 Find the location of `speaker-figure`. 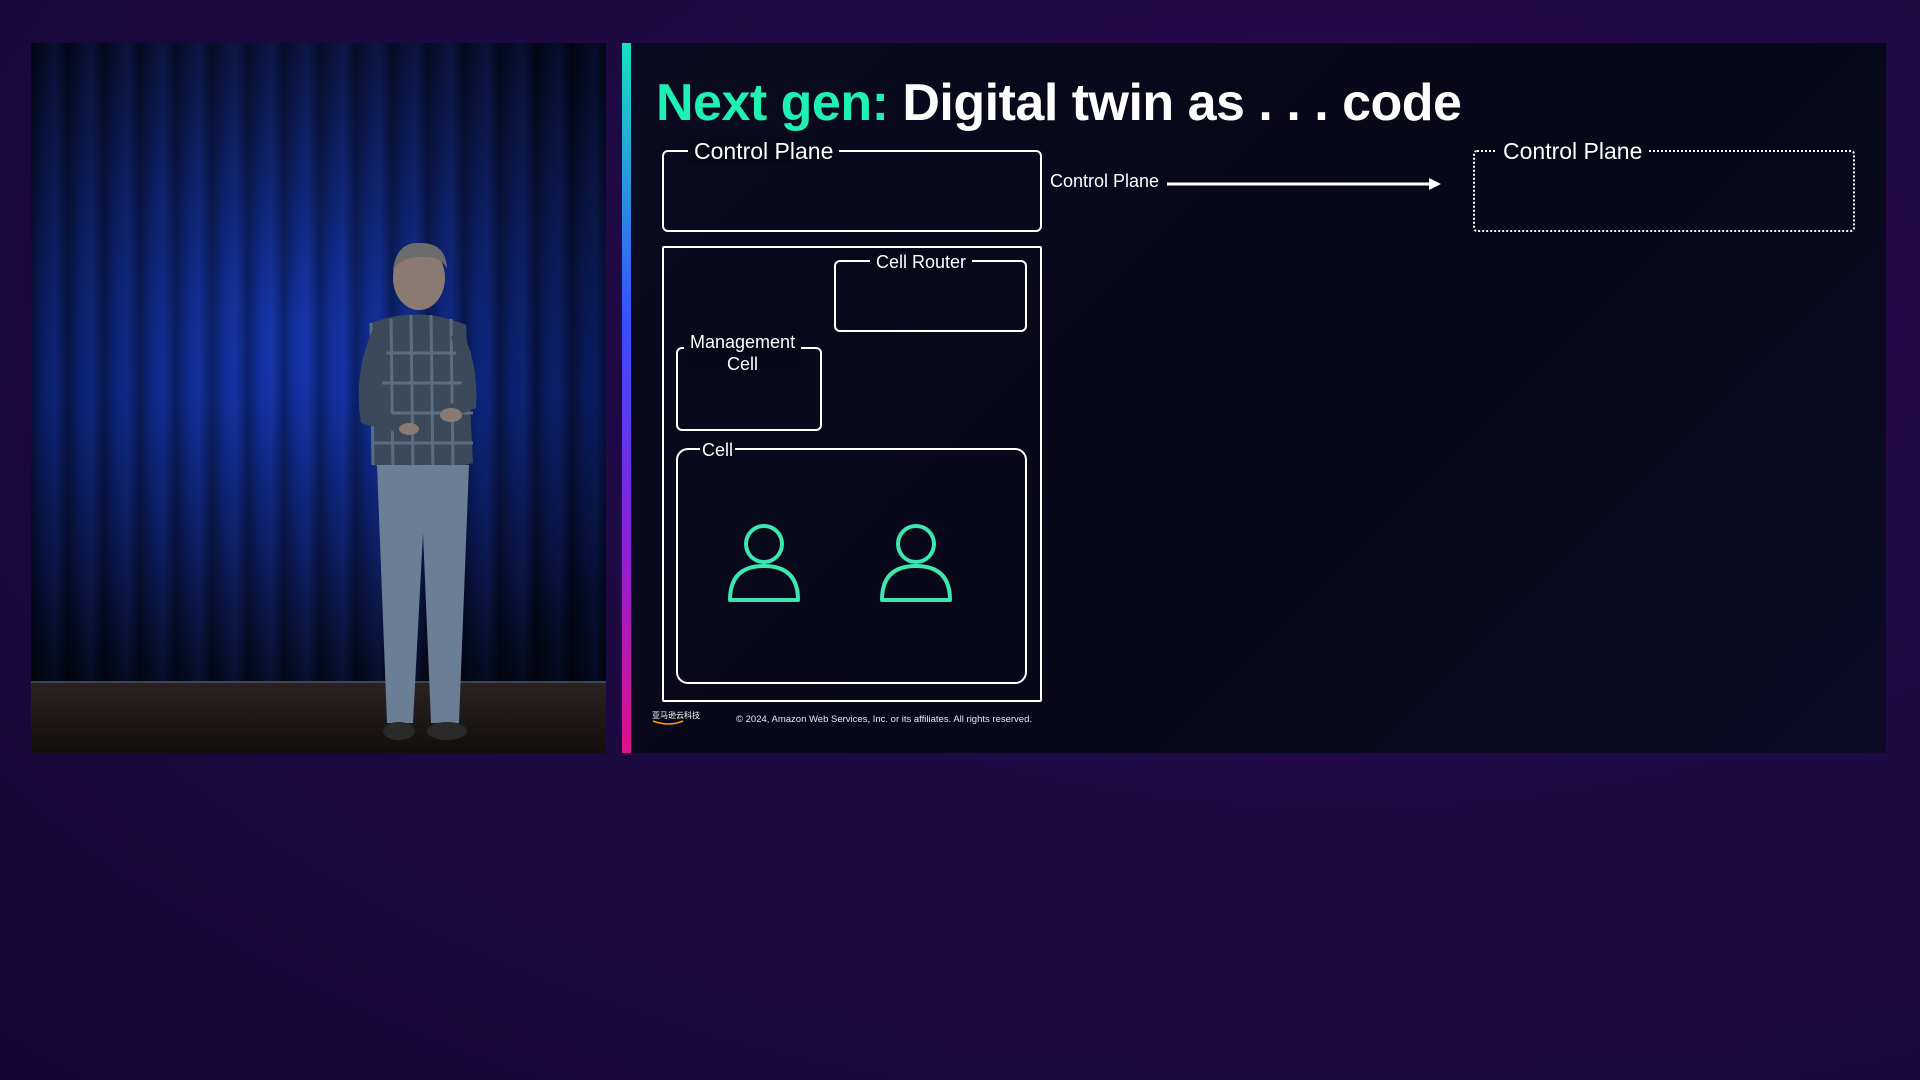

speaker-figure is located at coordinates (417, 491).